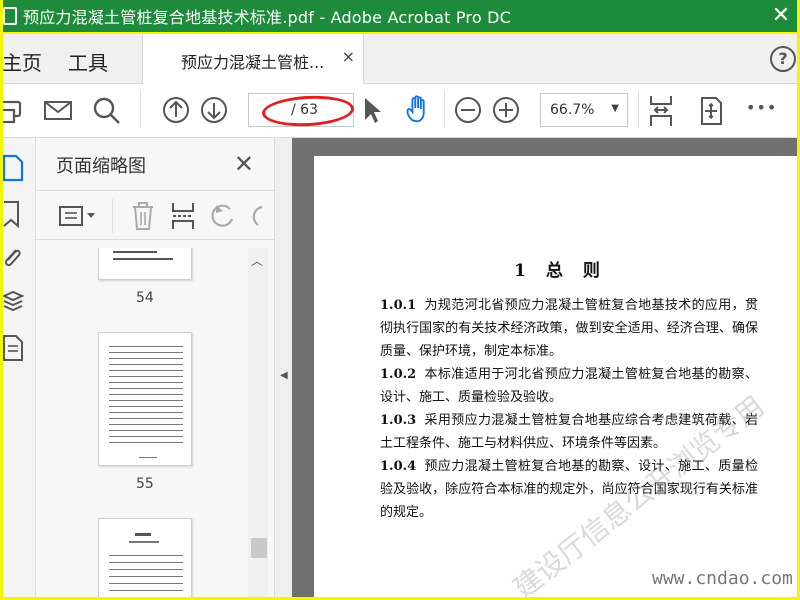  I want to click on tab-close-icon: ×, so click(348, 56).